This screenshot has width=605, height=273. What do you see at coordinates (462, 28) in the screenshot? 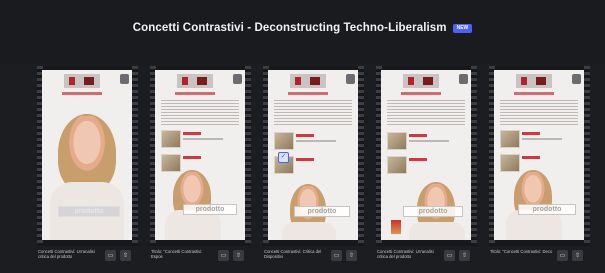
I see `new-badge: NEW` at bounding box center [462, 28].